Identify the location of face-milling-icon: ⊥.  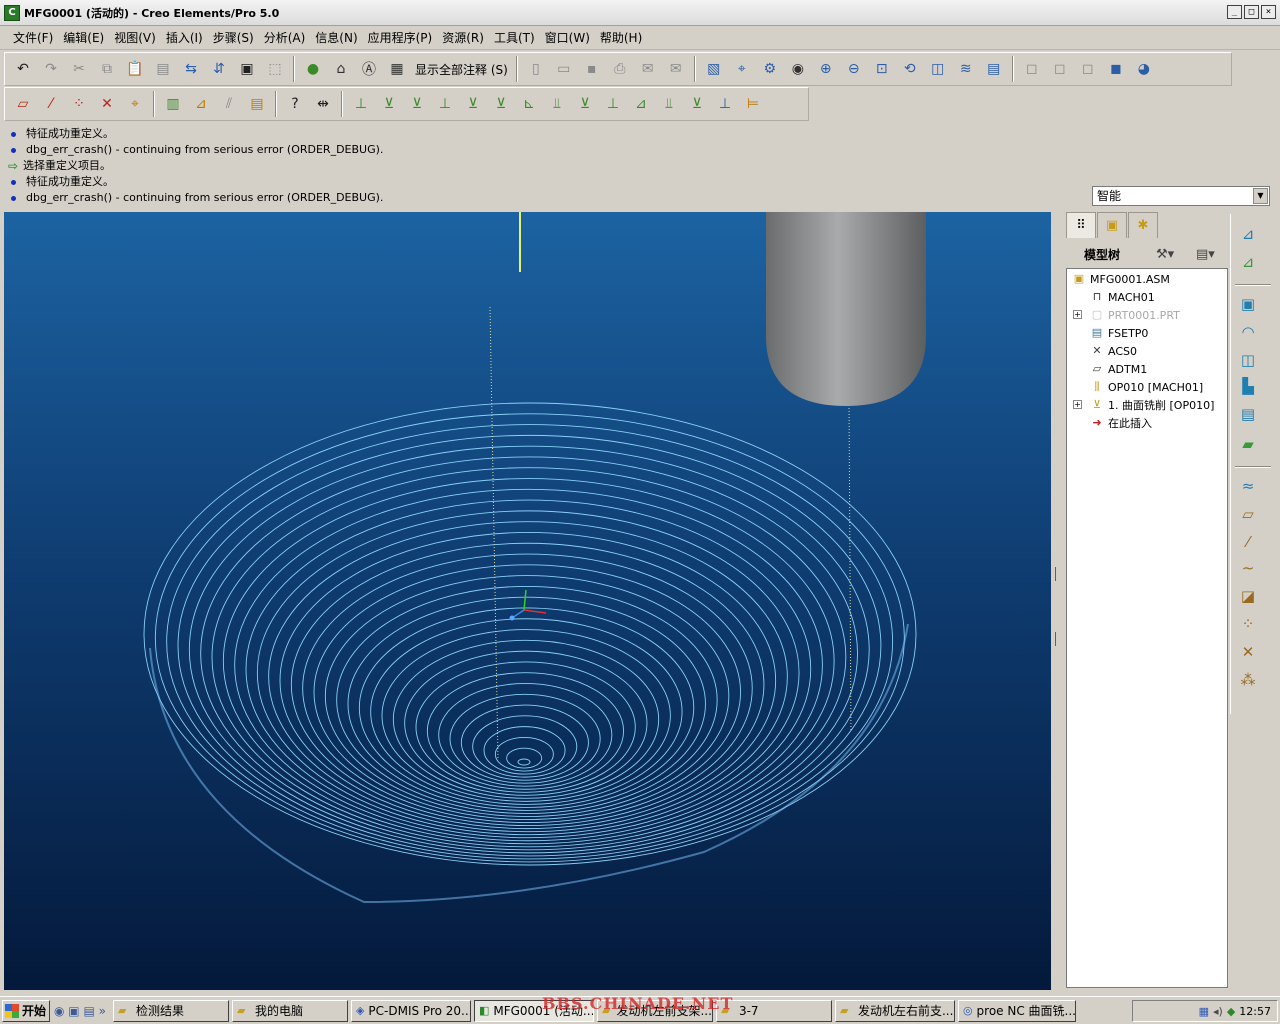
(445, 104).